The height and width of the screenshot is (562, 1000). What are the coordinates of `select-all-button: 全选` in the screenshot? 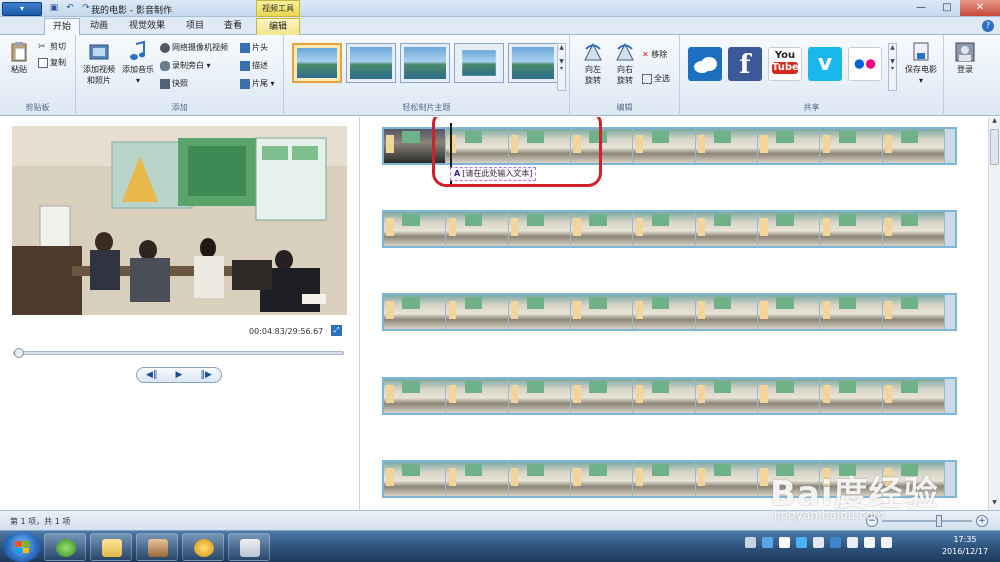 It's located at (656, 78).